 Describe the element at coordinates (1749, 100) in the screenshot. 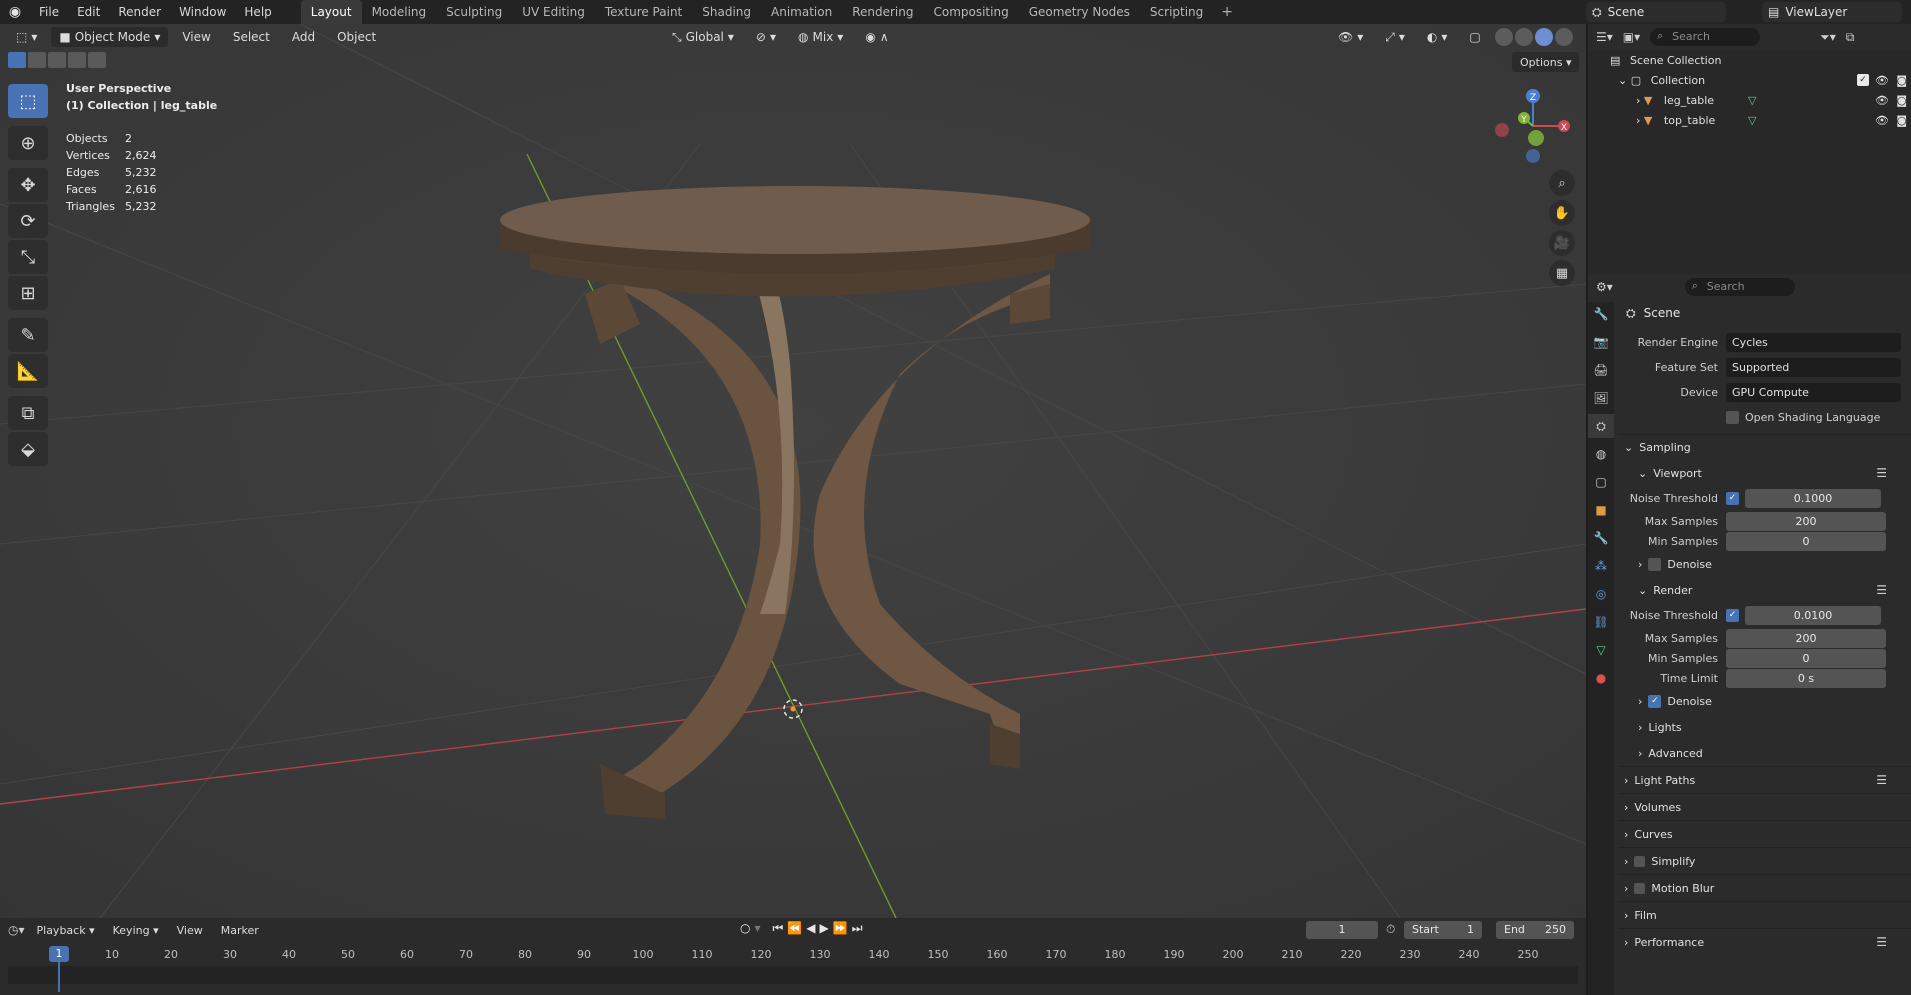

I see `outliner-object-leg-table: › ▼ leg_table ▽ 👁 ◙` at that location.